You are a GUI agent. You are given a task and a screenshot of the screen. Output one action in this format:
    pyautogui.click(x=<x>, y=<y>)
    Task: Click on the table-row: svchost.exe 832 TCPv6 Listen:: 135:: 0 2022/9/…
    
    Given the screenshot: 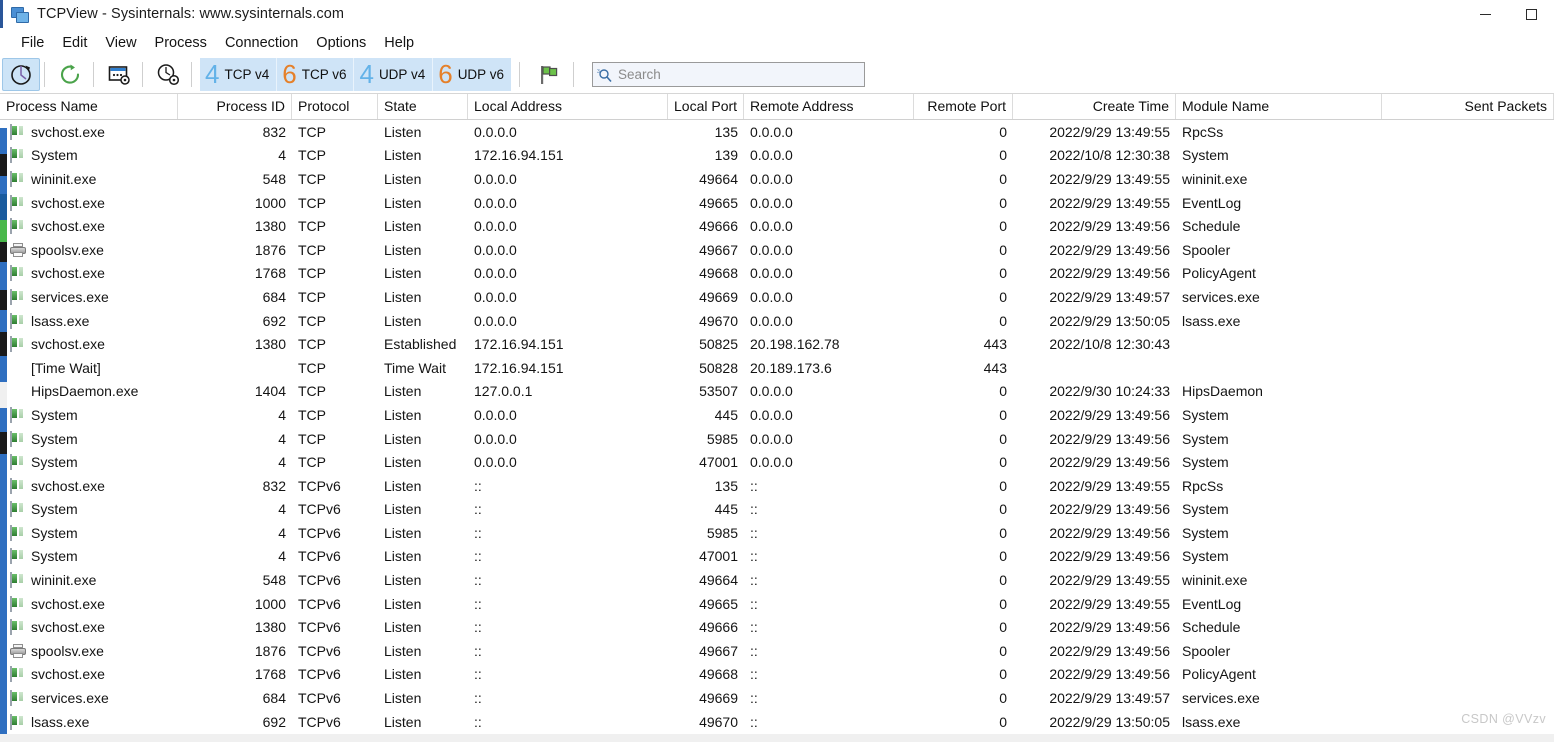 What is the action you would take?
    pyautogui.click(x=777, y=486)
    